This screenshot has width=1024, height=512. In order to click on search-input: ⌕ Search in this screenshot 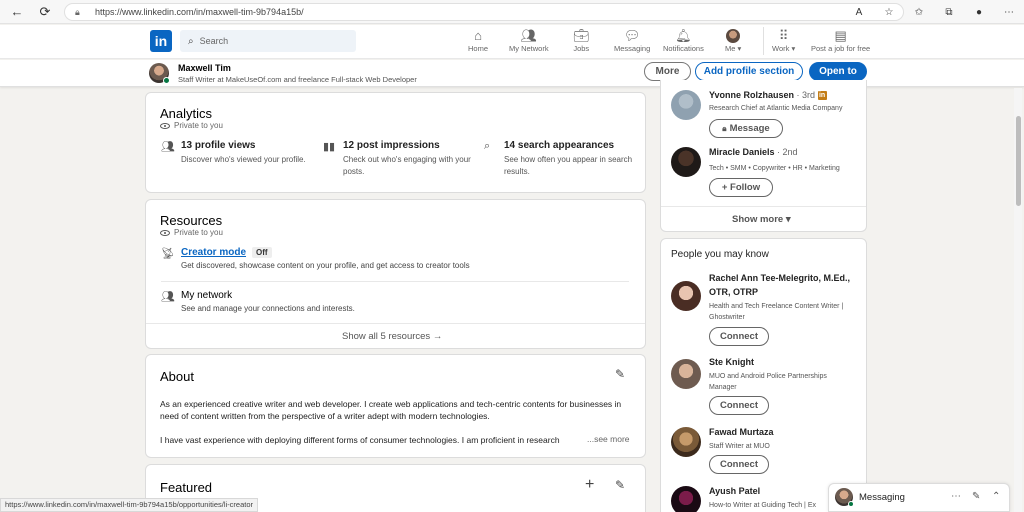, I will do `click(268, 41)`.